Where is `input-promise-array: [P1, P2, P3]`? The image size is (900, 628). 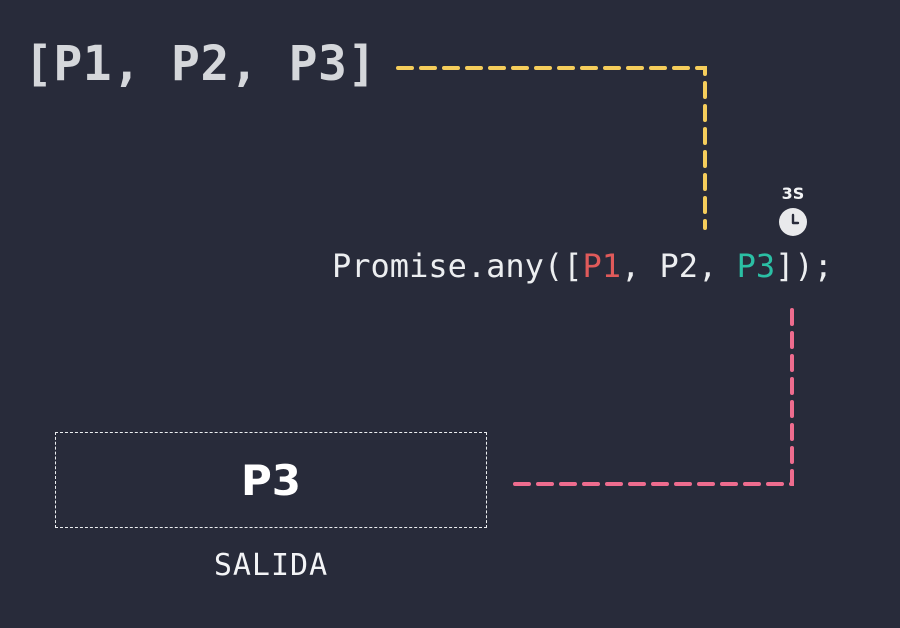 input-promise-array: [P1, P2, P3] is located at coordinates (200, 64).